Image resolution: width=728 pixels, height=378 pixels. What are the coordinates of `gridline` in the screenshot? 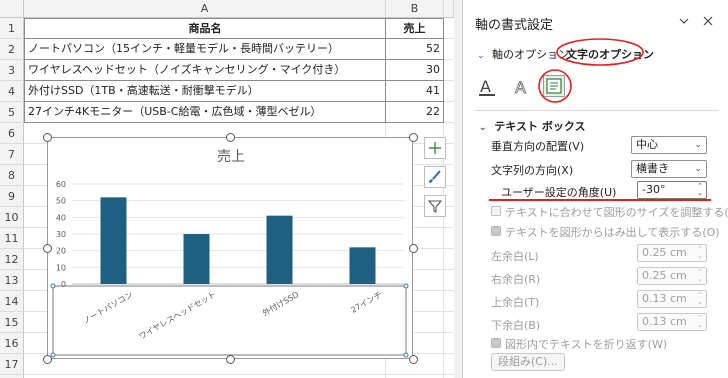 It's located at (239, 374).